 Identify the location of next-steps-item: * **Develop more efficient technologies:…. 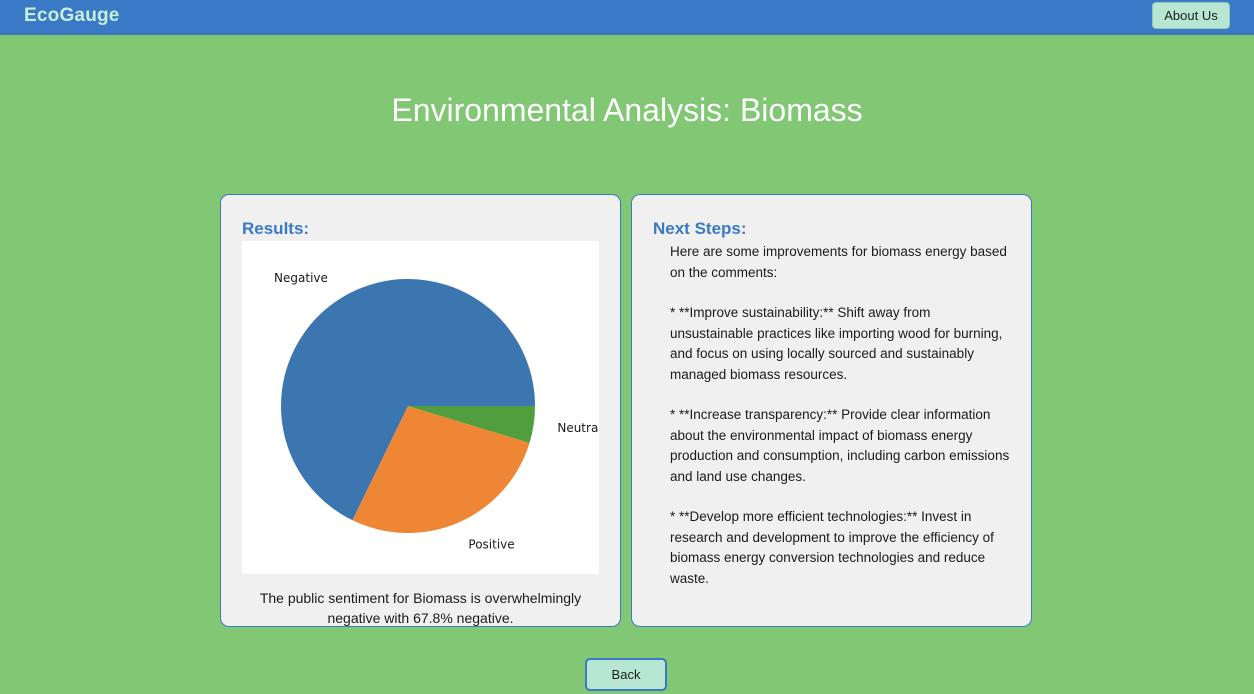
(832, 547).